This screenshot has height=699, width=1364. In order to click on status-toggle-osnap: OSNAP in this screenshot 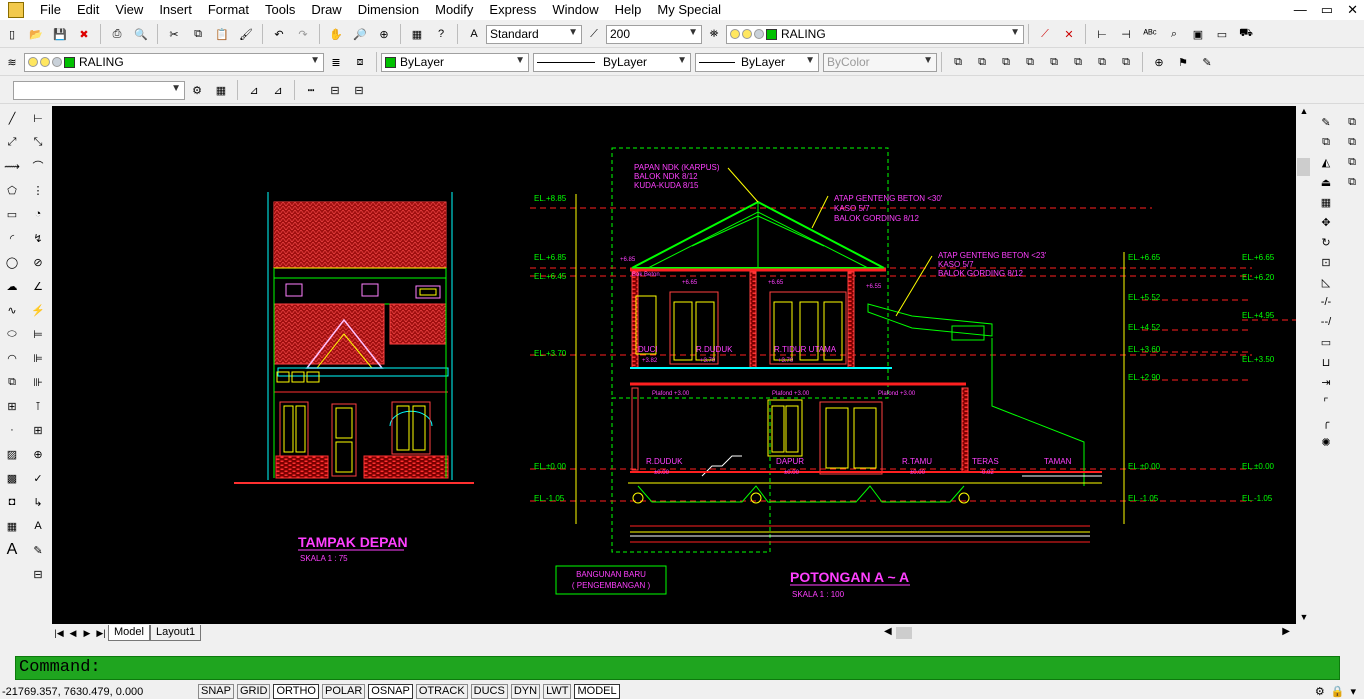, I will do `click(390, 691)`.